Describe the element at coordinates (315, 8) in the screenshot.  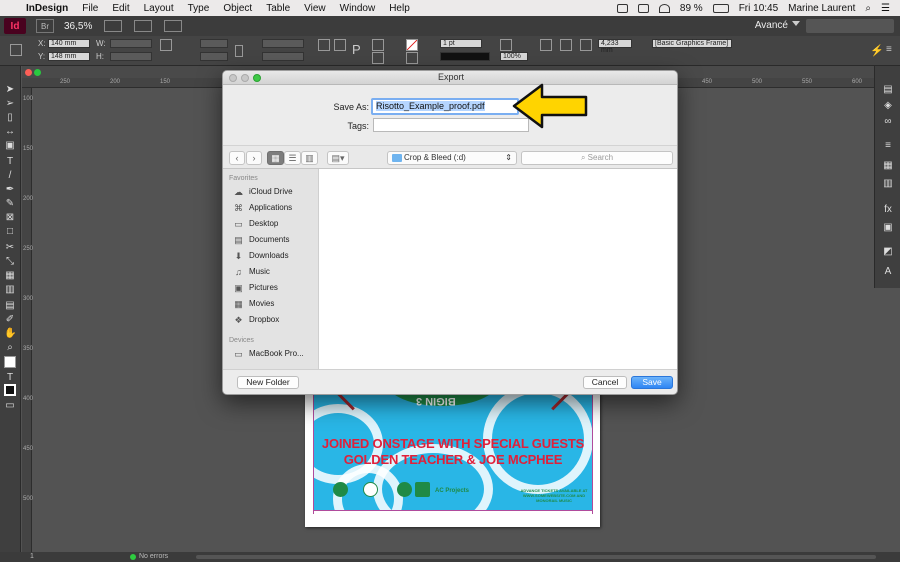
I see `menu-view: View` at that location.